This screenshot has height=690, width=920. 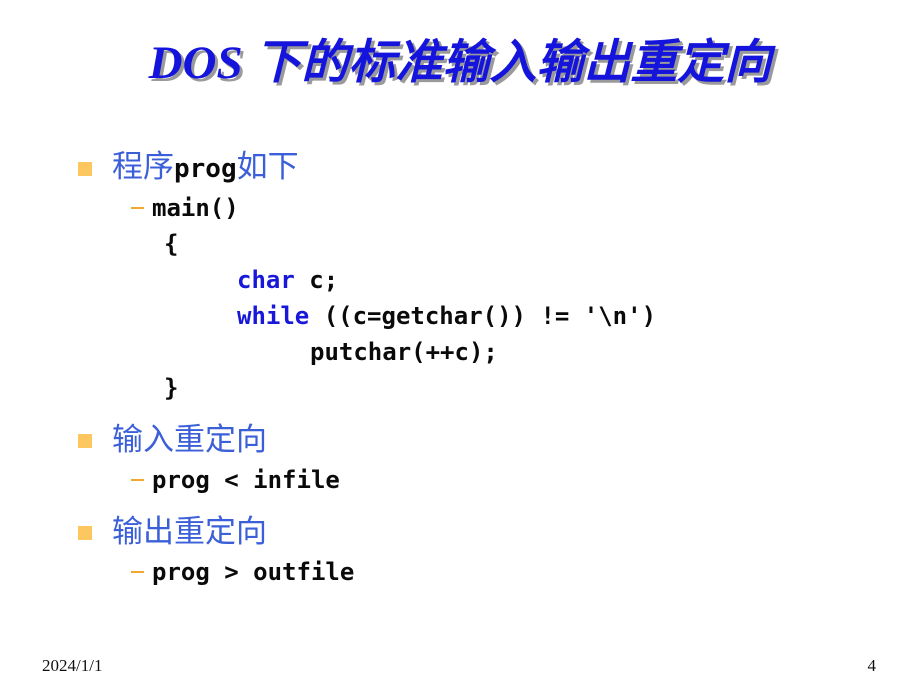 What do you see at coordinates (460, 168) in the screenshot?
I see `bullet-item-program: 程序prog如下` at bounding box center [460, 168].